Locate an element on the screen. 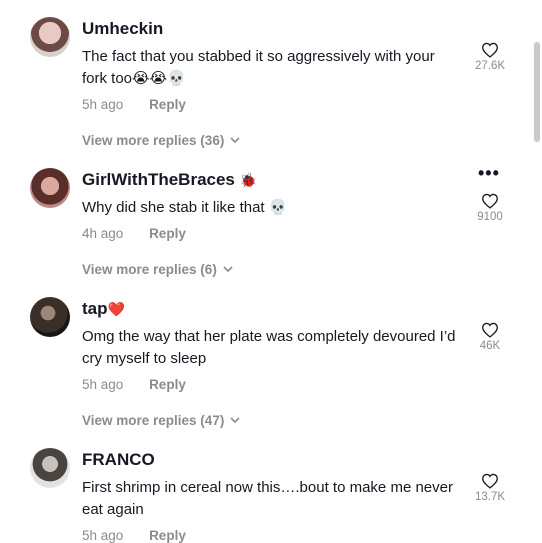 The height and width of the screenshot is (543, 542). scrollbar is located at coordinates (537, 92).